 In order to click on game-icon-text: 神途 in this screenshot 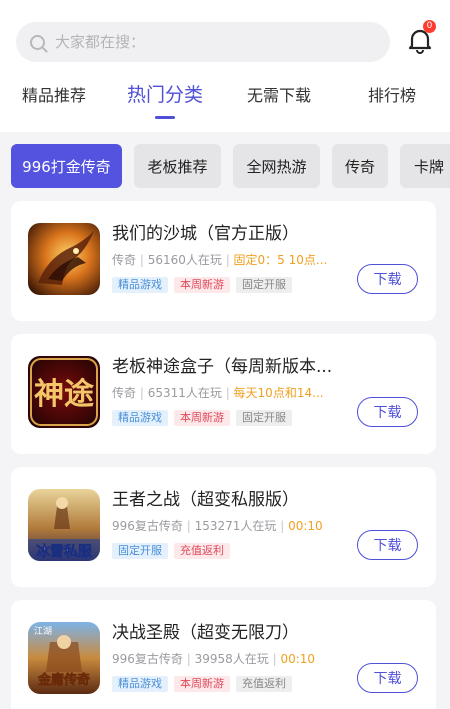, I will do `click(64, 394)`.